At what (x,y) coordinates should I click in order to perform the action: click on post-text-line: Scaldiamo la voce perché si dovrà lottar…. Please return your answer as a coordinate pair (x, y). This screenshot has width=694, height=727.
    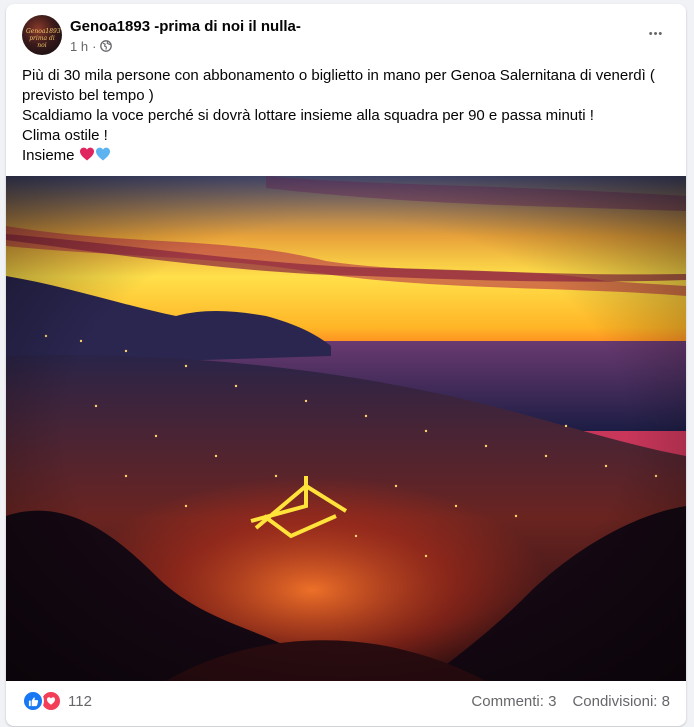
    Looking at the image, I should click on (308, 115).